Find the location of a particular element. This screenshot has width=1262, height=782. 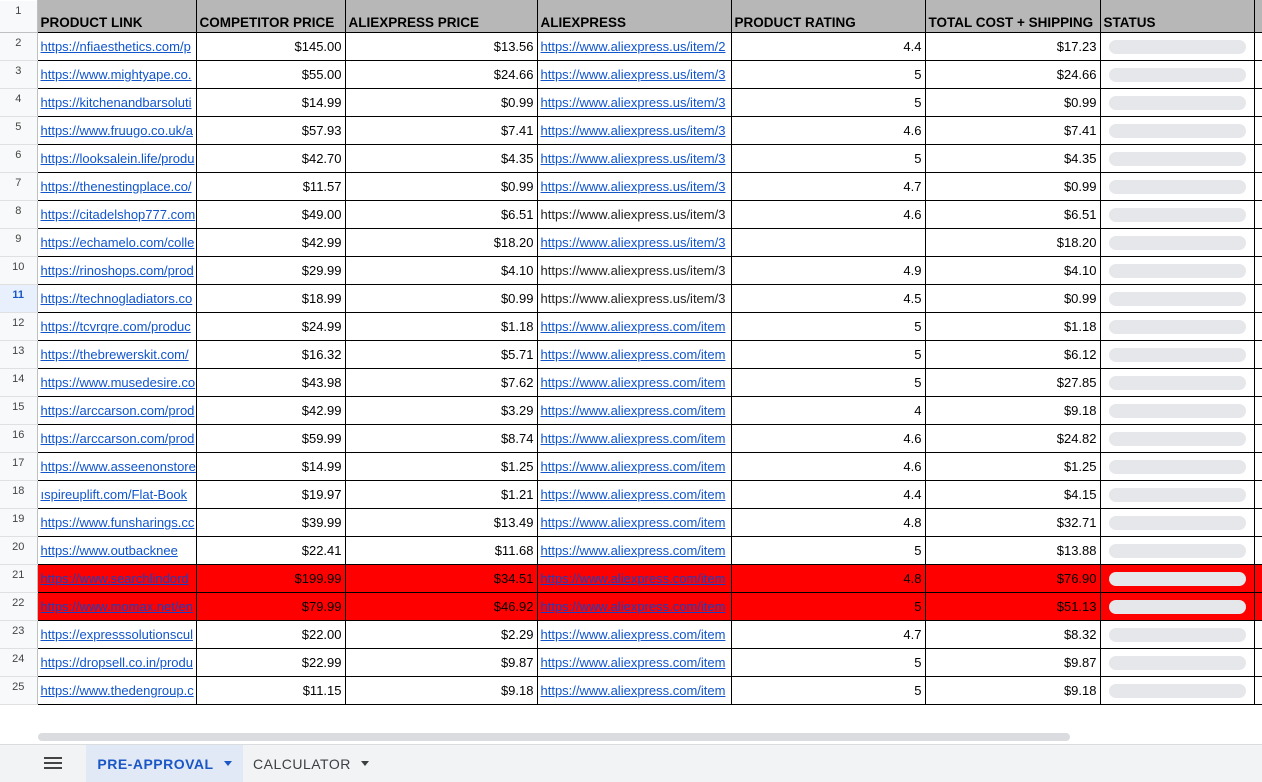

aliexpress-price-cell: $46.92 is located at coordinates (441, 606).